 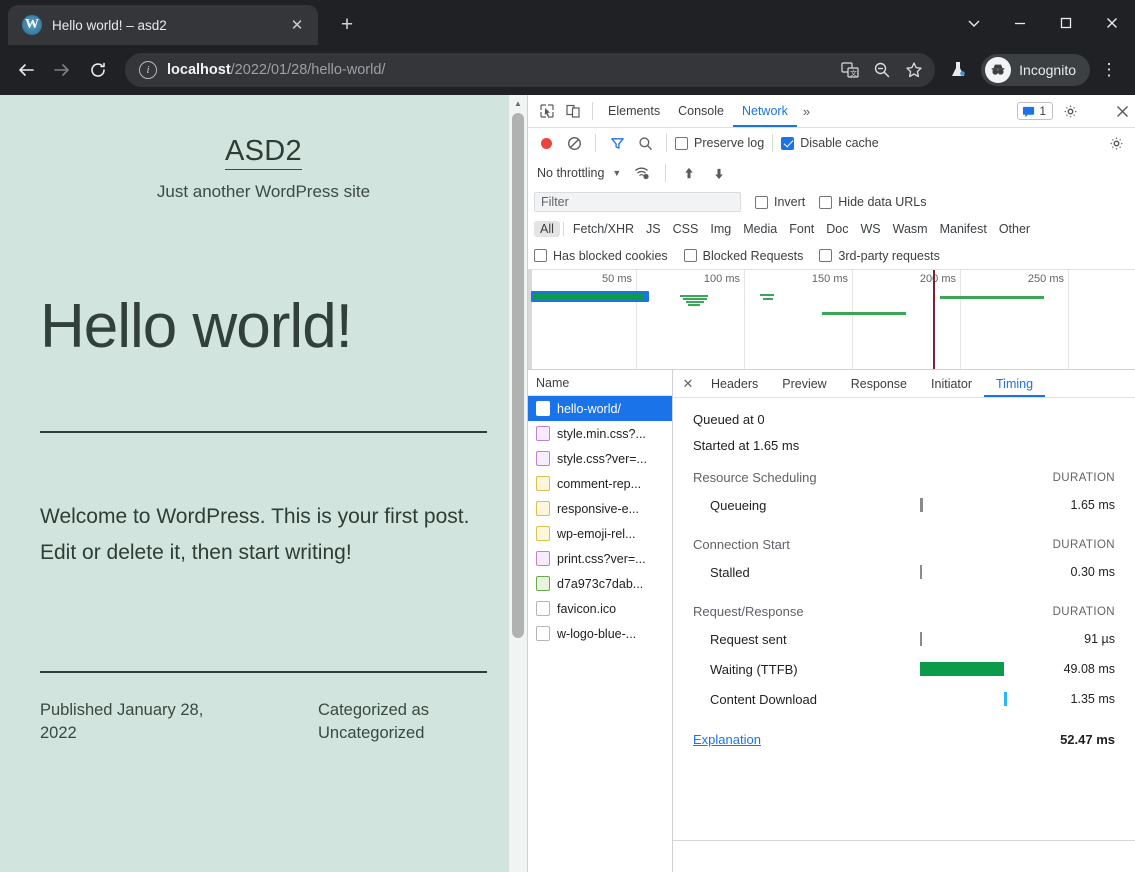 What do you see at coordinates (974, 22) in the screenshot?
I see `chevron-down-icon` at bounding box center [974, 22].